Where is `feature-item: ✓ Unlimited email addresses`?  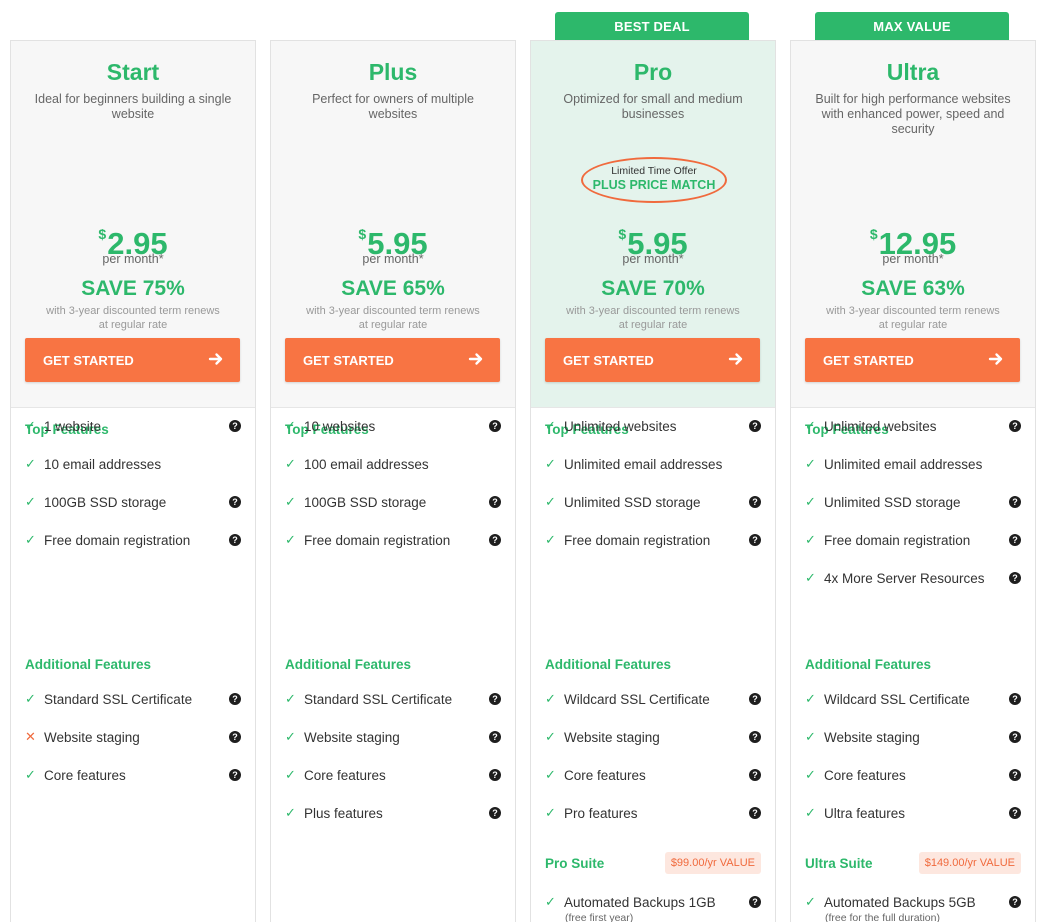 feature-item: ✓ Unlimited email addresses is located at coordinates (913, 464).